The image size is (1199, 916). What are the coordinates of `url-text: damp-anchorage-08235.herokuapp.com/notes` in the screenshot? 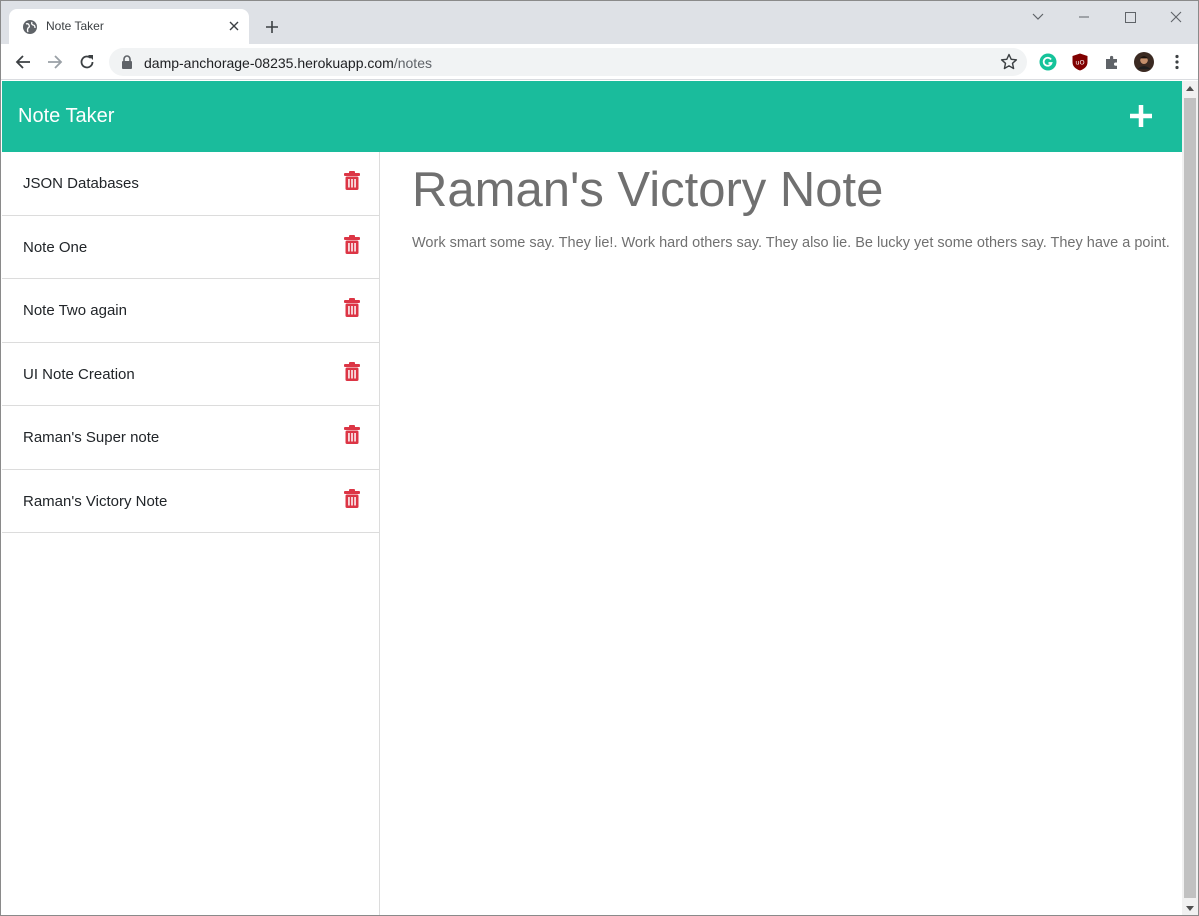 It's located at (288, 63).